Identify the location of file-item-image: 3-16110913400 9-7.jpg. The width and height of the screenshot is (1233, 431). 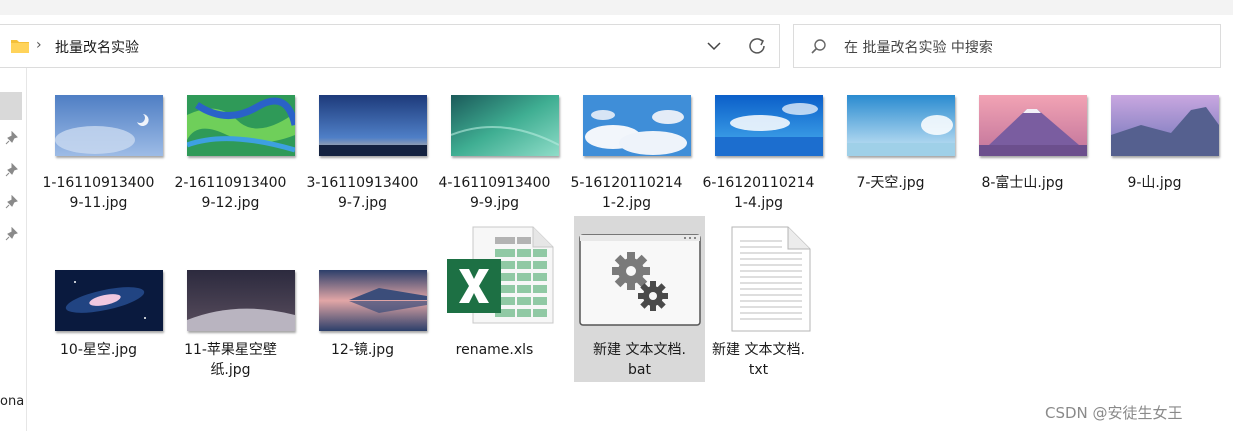
(362, 155).